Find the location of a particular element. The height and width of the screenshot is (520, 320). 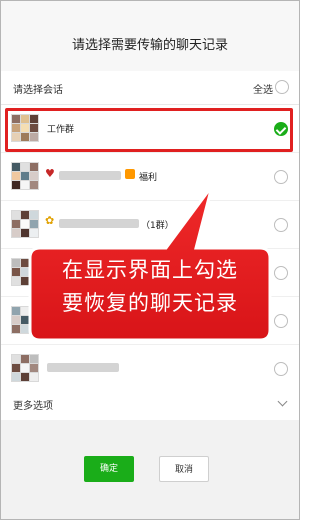

chat-name: 福利 is located at coordinates (148, 178).